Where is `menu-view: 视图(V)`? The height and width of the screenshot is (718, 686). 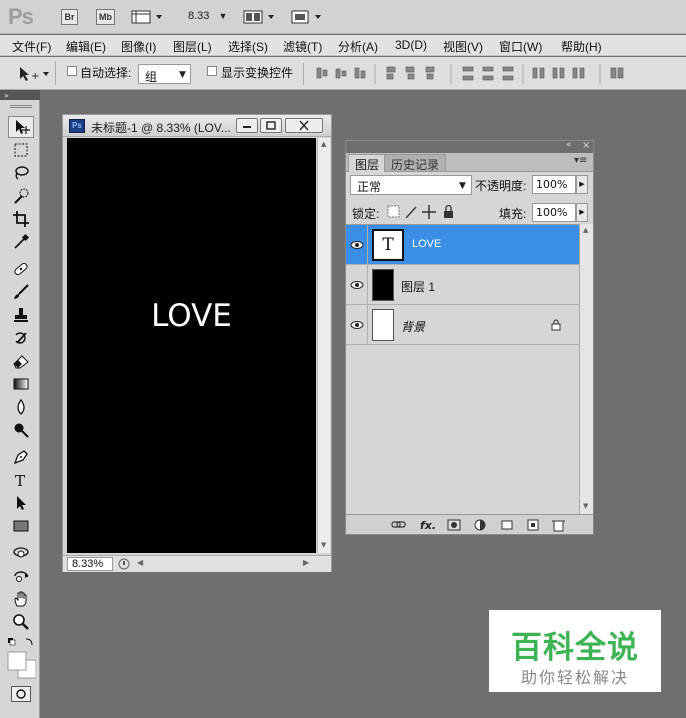 menu-view: 视图(V) is located at coordinates (463, 46).